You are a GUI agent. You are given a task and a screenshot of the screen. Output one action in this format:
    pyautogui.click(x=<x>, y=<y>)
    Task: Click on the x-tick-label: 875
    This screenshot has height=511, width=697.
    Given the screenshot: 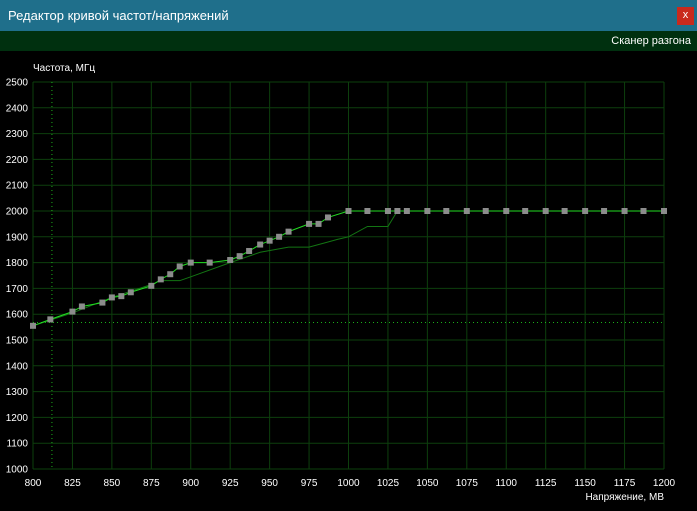 What is the action you would take?
    pyautogui.click(x=151, y=483)
    